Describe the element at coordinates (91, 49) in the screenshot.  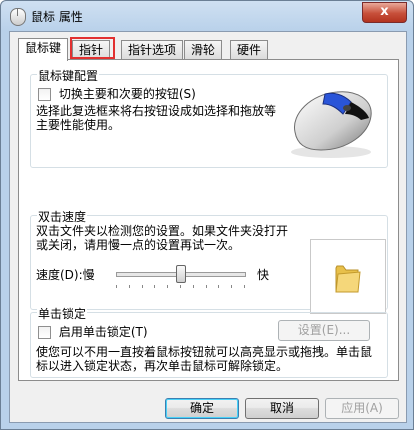
I see `tab-pointers: 指针` at that location.